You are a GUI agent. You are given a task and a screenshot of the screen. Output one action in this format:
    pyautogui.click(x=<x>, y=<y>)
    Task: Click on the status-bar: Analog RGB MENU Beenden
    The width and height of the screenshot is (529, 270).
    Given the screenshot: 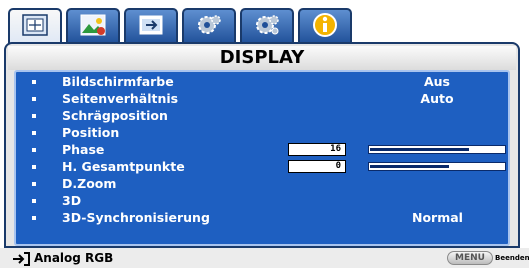 What is the action you would take?
    pyautogui.click(x=264, y=258)
    